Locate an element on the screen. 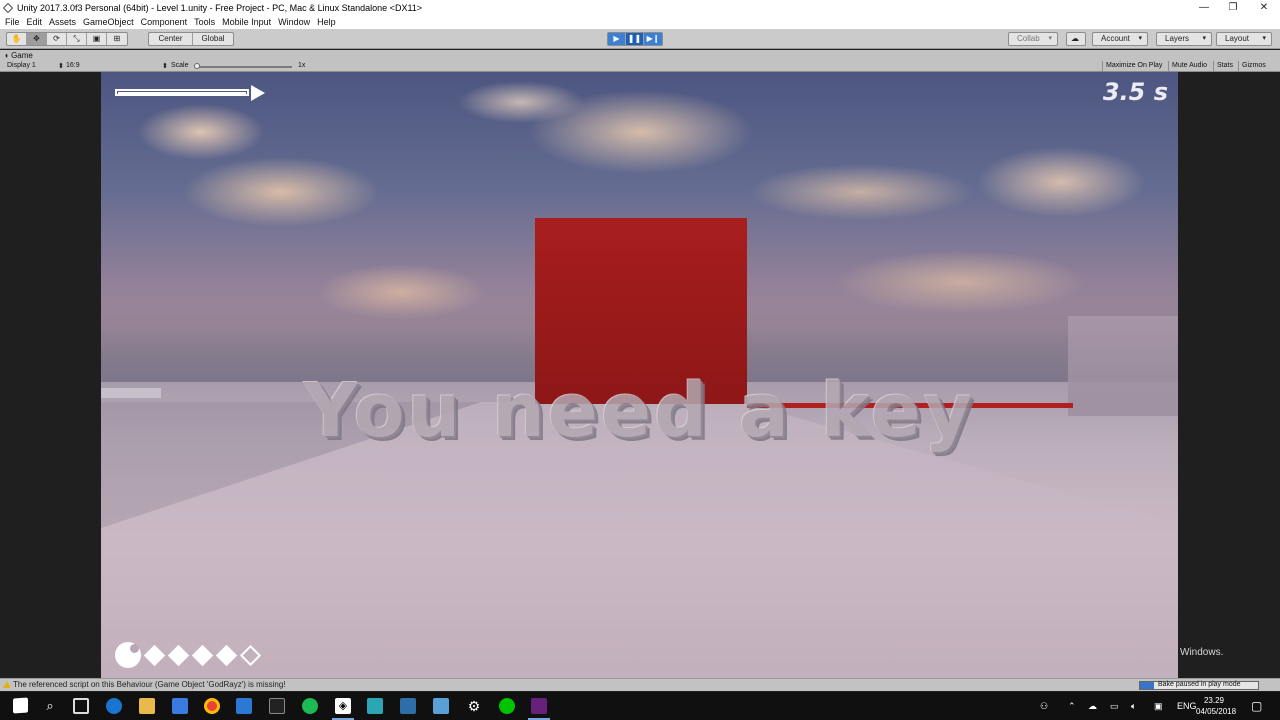 The image size is (1280, 720). edge-icon is located at coordinates (114, 706).